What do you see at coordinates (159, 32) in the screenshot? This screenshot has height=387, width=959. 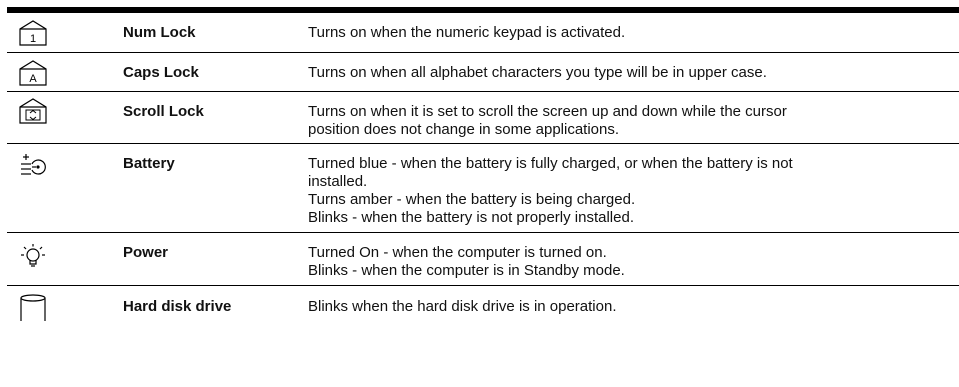 I see `indicator-name: Num Lock` at bounding box center [159, 32].